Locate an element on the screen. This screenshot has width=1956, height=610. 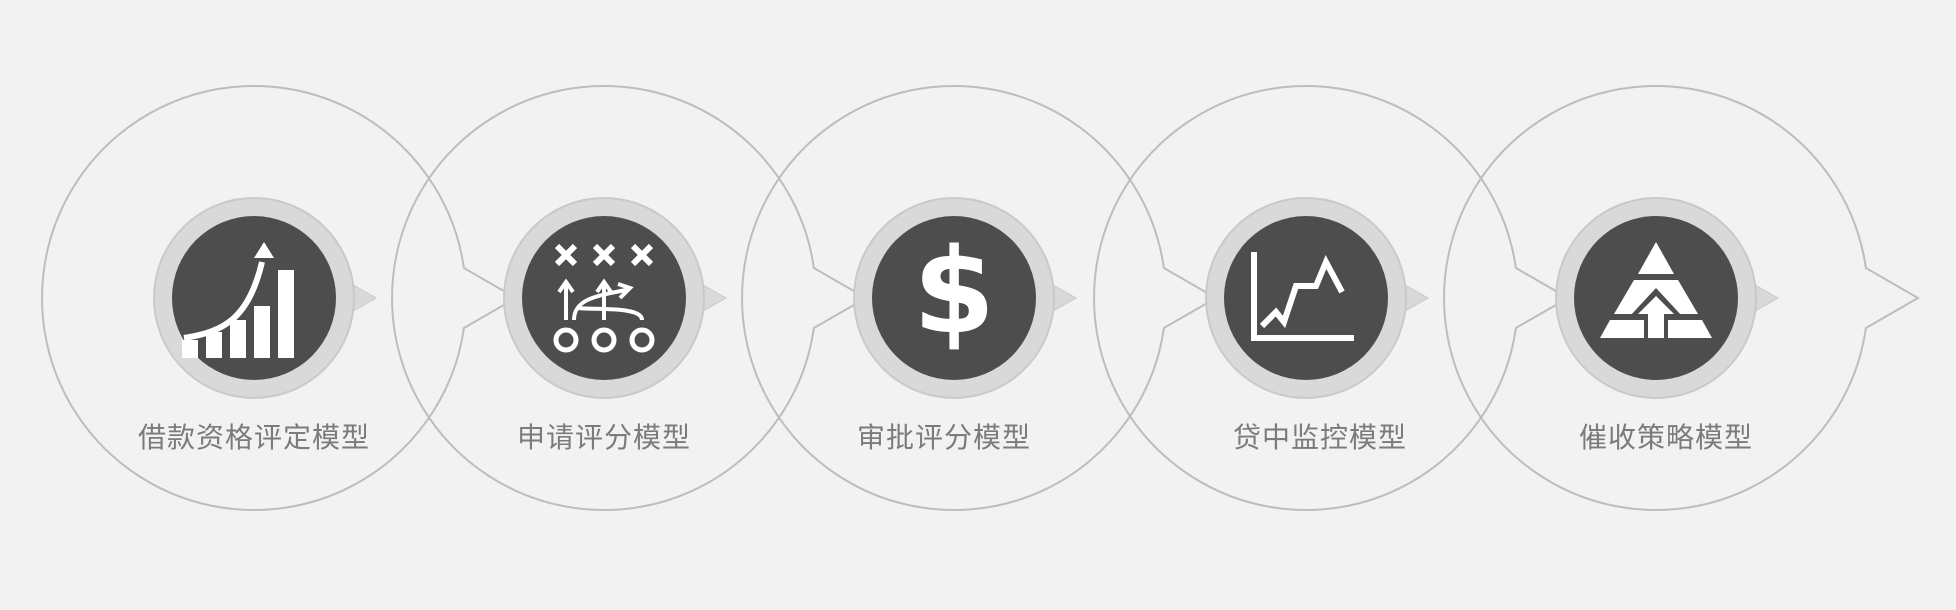
dollar-icon: $ is located at coordinates (954, 291).